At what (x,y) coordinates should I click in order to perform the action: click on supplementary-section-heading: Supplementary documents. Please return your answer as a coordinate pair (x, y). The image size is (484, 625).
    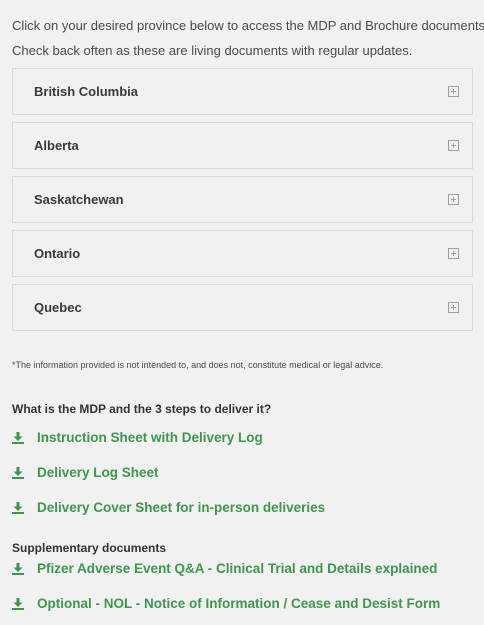
    Looking at the image, I should click on (89, 548).